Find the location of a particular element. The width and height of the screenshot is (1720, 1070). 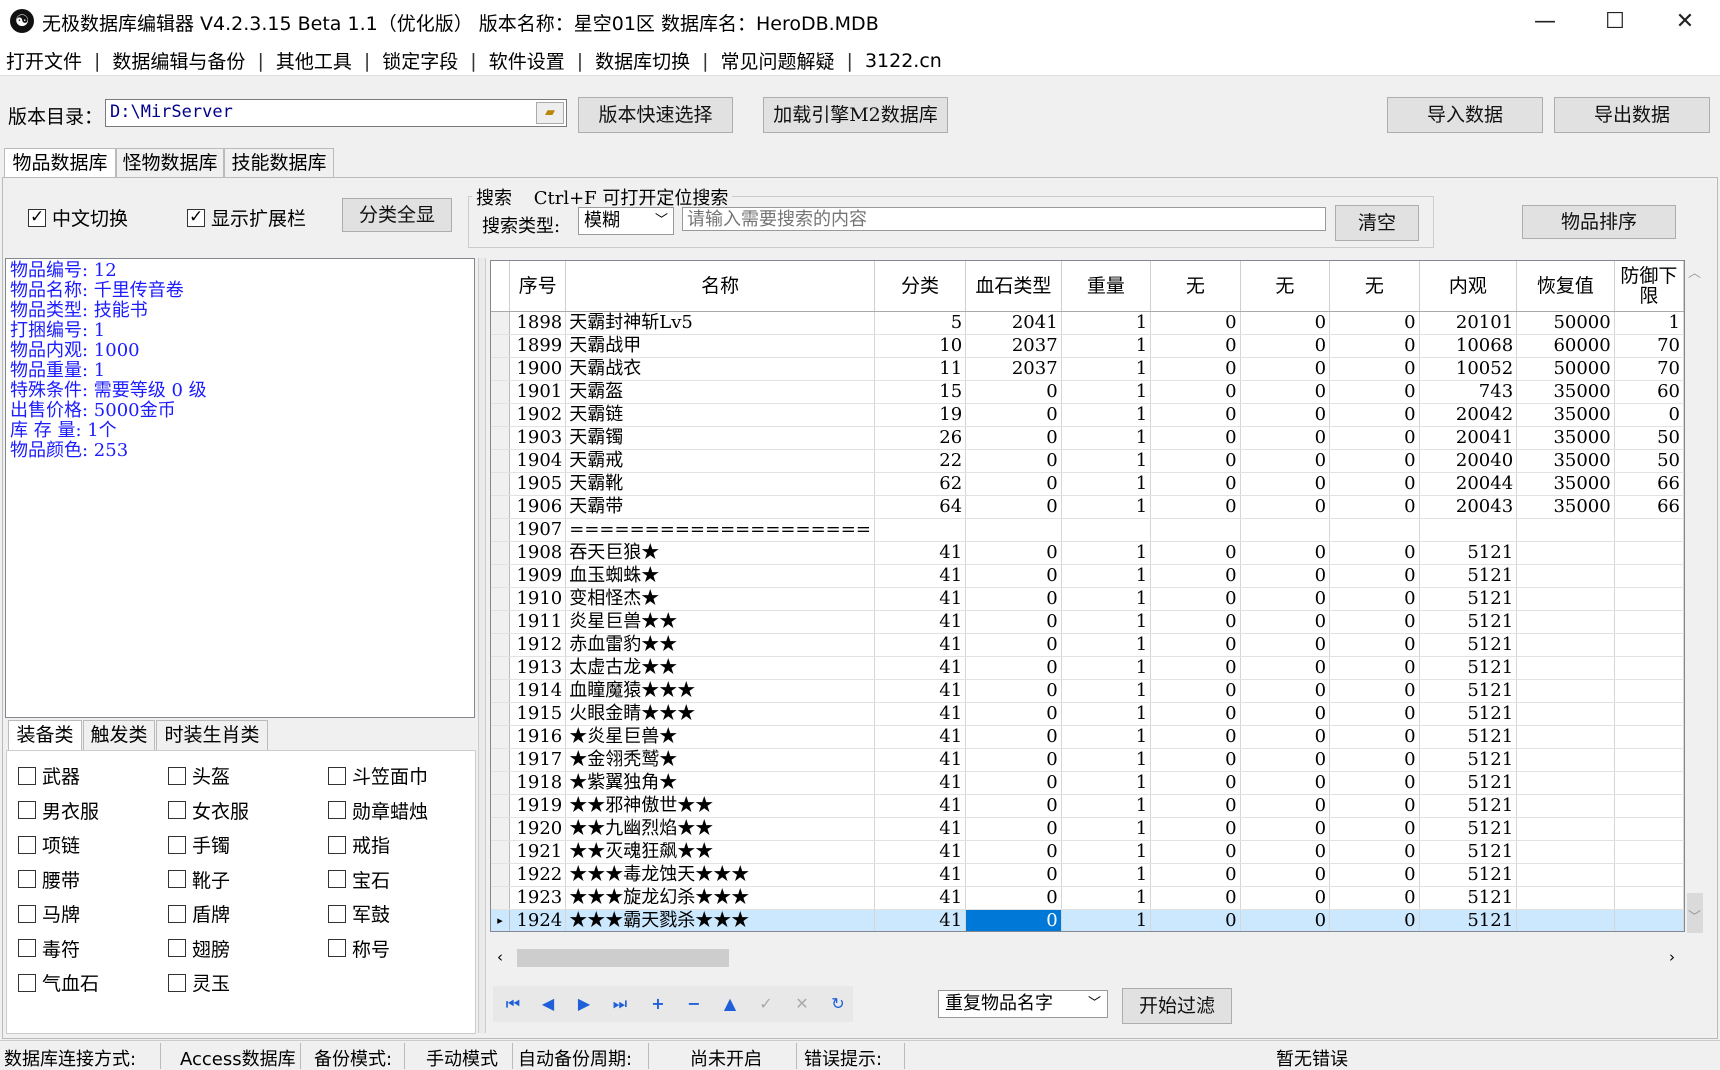

table-cell: 天霸靴 is located at coordinates (720, 484).